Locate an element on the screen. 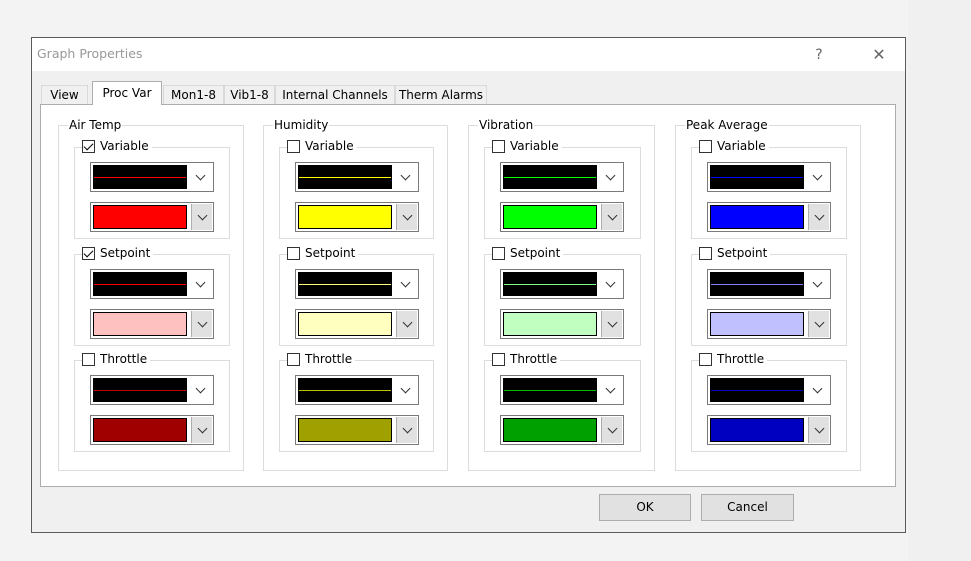  close-icon: ✕ is located at coordinates (879, 55).